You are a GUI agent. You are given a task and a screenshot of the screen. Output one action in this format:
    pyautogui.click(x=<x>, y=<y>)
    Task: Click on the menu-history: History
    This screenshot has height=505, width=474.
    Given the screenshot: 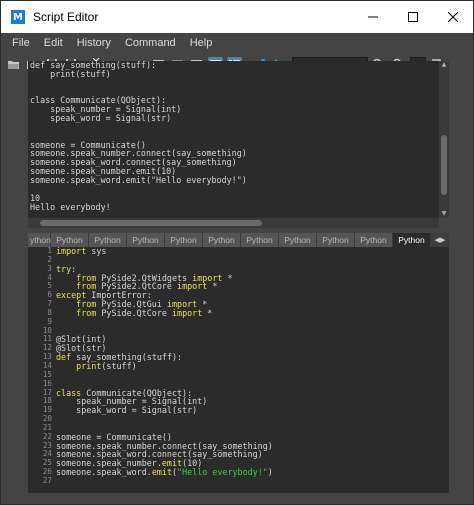 What is the action you would take?
    pyautogui.click(x=94, y=43)
    